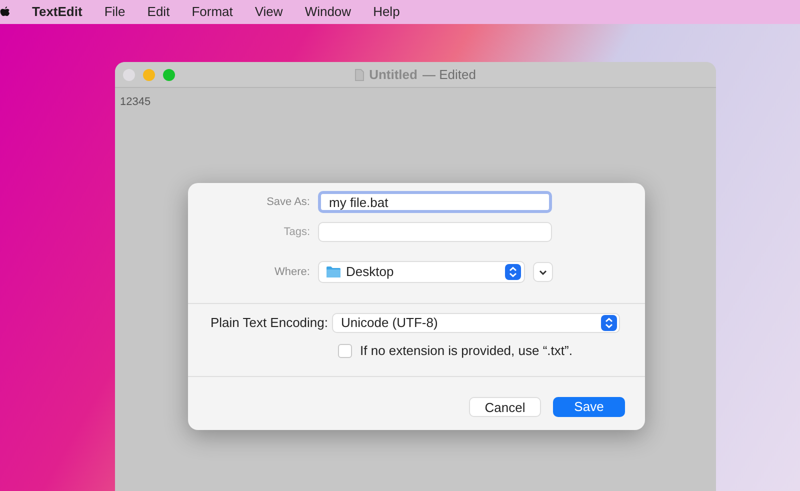  Describe the element at coordinates (149, 74) in the screenshot. I see `minimize-button` at that location.